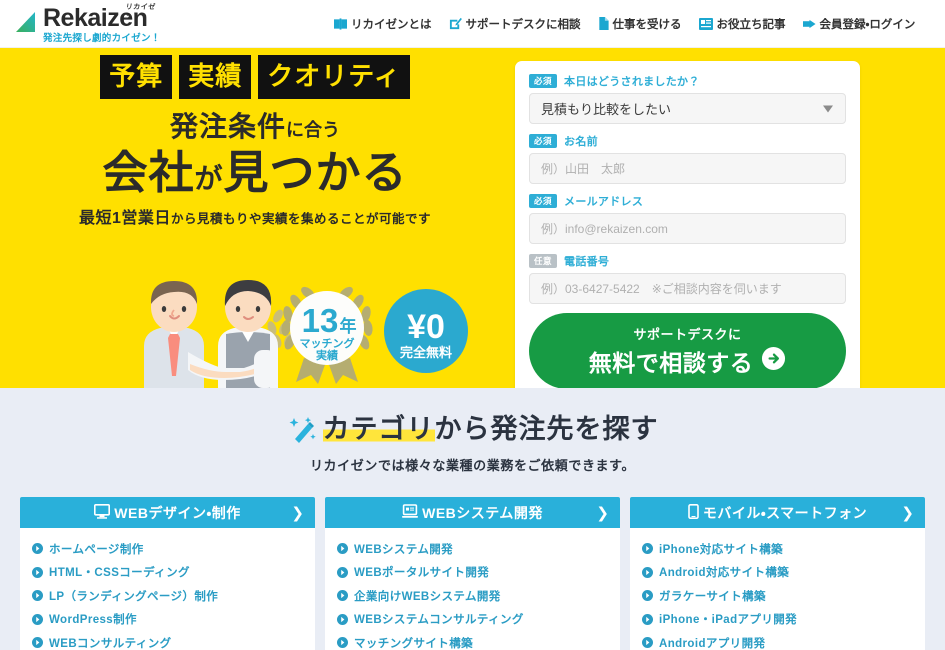 The height and width of the screenshot is (650, 945). Describe the element at coordinates (125, 218) in the screenshot. I see `hero-note-strong: 最短1営業日` at that location.